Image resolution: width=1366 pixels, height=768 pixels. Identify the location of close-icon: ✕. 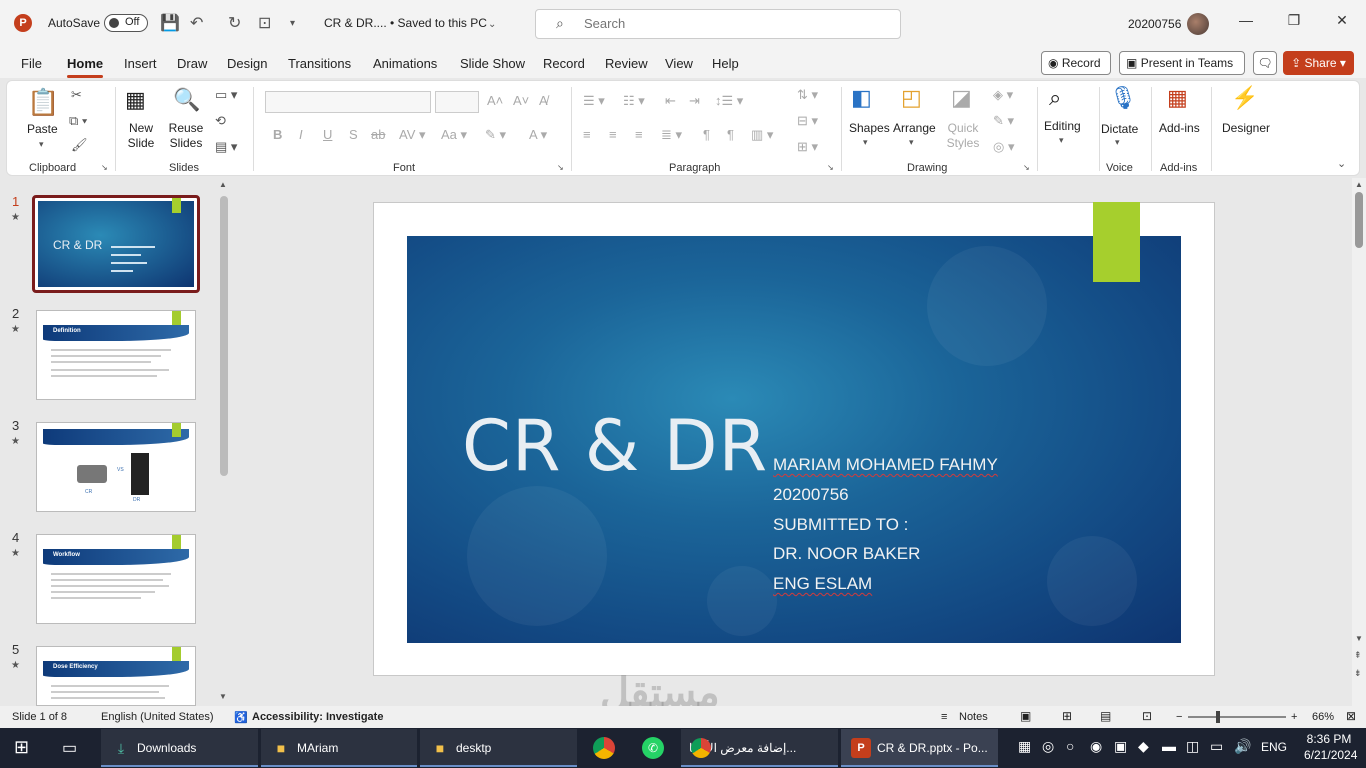
(1342, 20).